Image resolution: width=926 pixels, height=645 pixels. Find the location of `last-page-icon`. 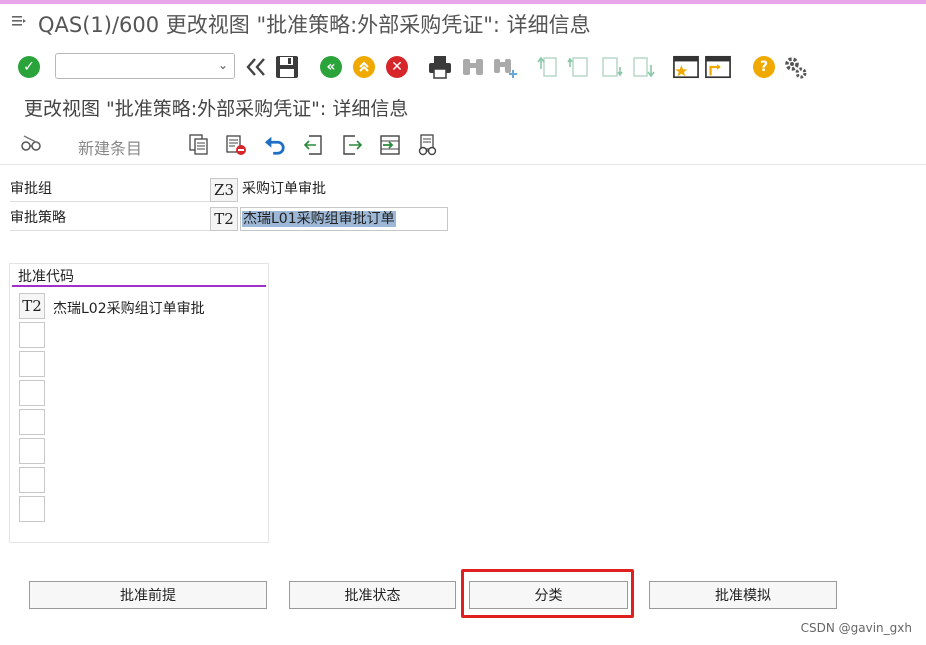

last-page-icon is located at coordinates (644, 67).